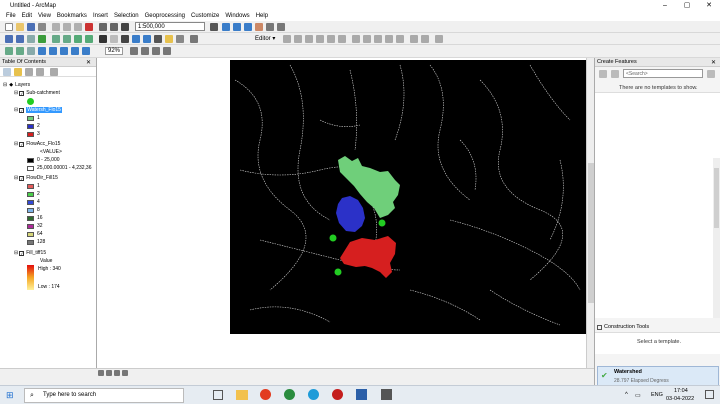 The width and height of the screenshot is (720, 404). Describe the element at coordinates (42, 39) in the screenshot. I see `full-extent-icon` at that location.